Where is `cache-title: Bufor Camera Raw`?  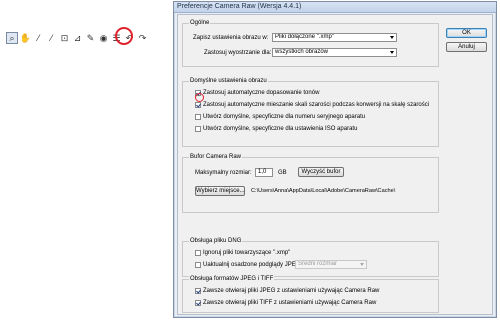
cache-title: Bufor Camera Raw is located at coordinates (216, 157).